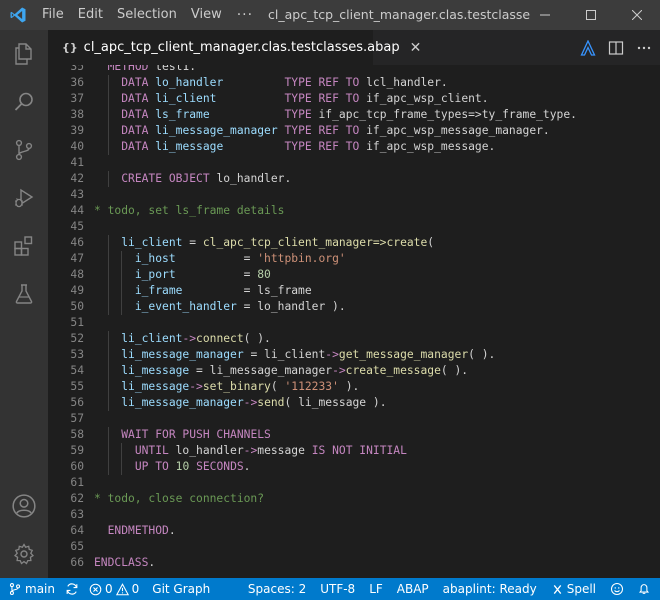  What do you see at coordinates (354, 435) in the screenshot?
I see `code-line: 58 WAIT FOR PUSH CHANNELS` at bounding box center [354, 435].